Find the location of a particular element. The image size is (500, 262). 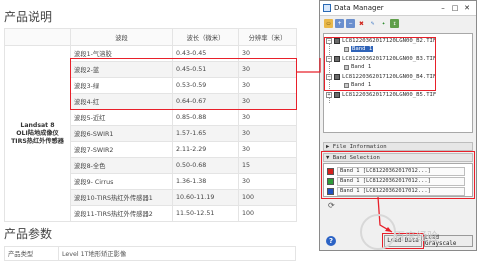

wavelength-cell: 2.11-2.29 is located at coordinates (205, 149).